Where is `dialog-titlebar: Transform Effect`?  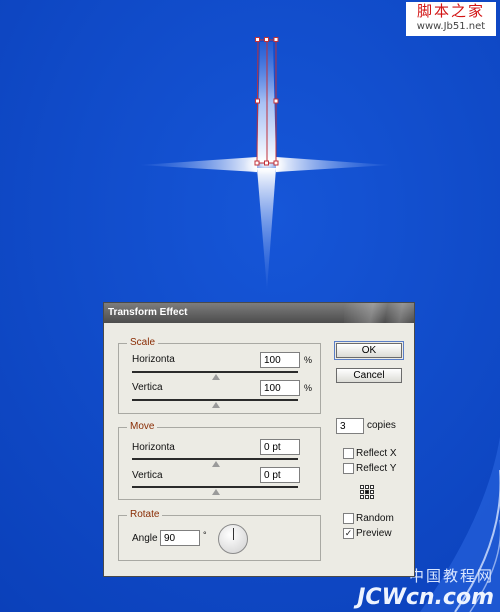 dialog-titlebar: Transform Effect is located at coordinates (259, 313).